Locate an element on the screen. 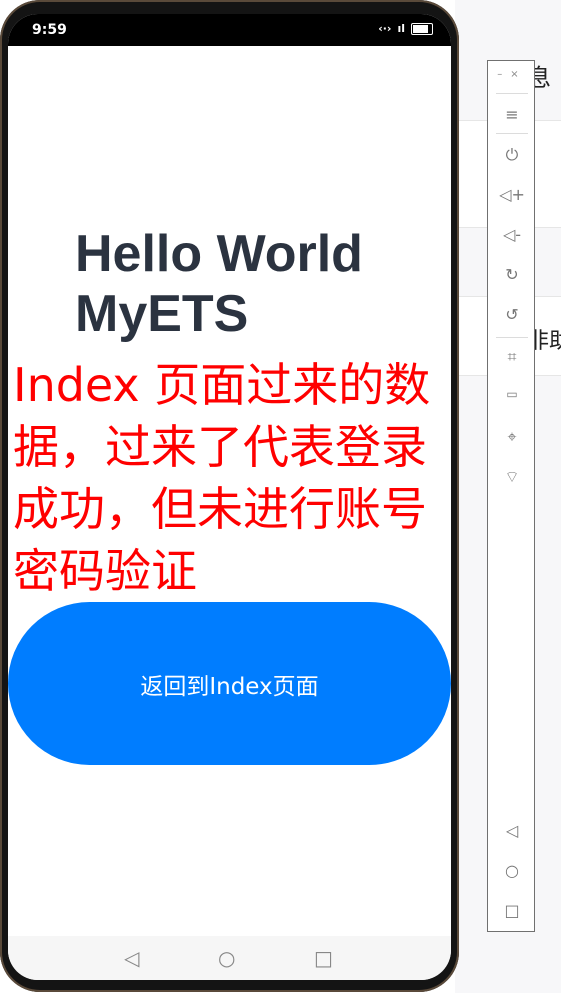 This screenshot has width=561, height=993. back-to-index-button: 返回到Index页面 is located at coordinates (229, 683).